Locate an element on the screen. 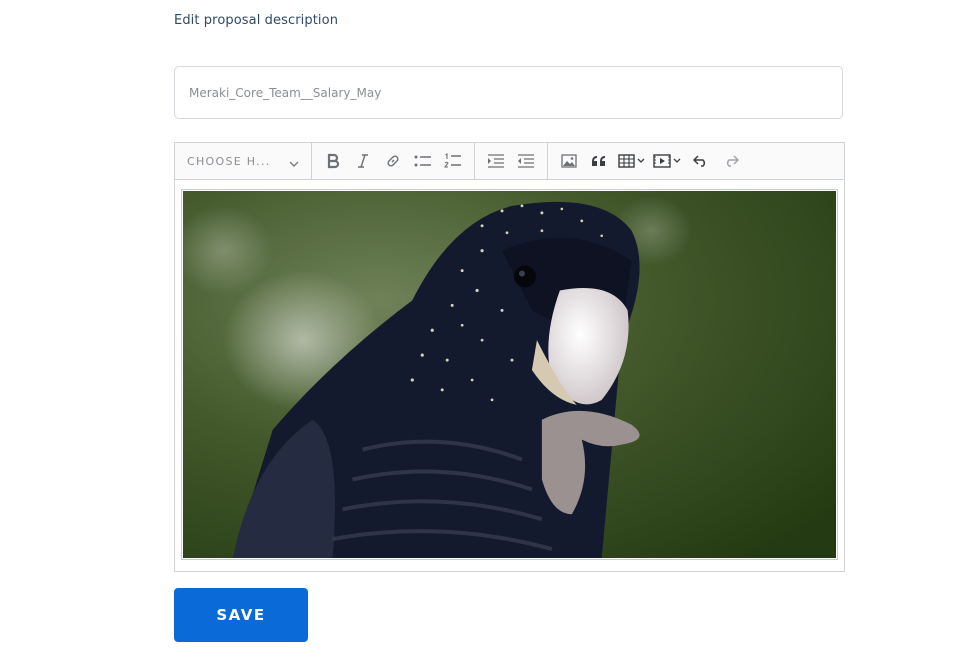  indent-group is located at coordinates (511, 161).